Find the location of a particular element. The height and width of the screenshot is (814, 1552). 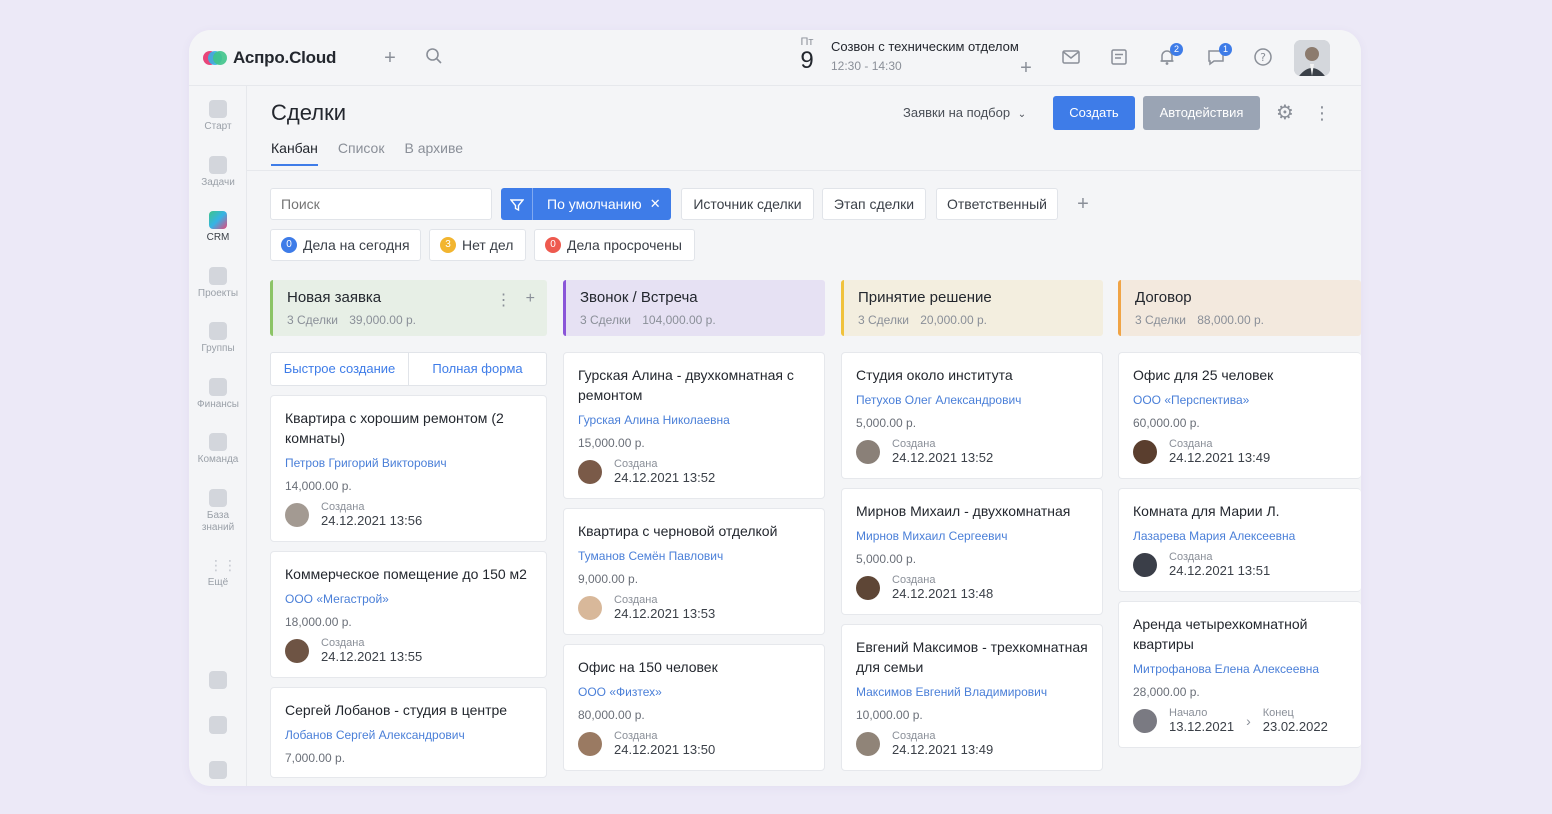

sidebar-item-label: Финансы is located at coordinates (218, 404).